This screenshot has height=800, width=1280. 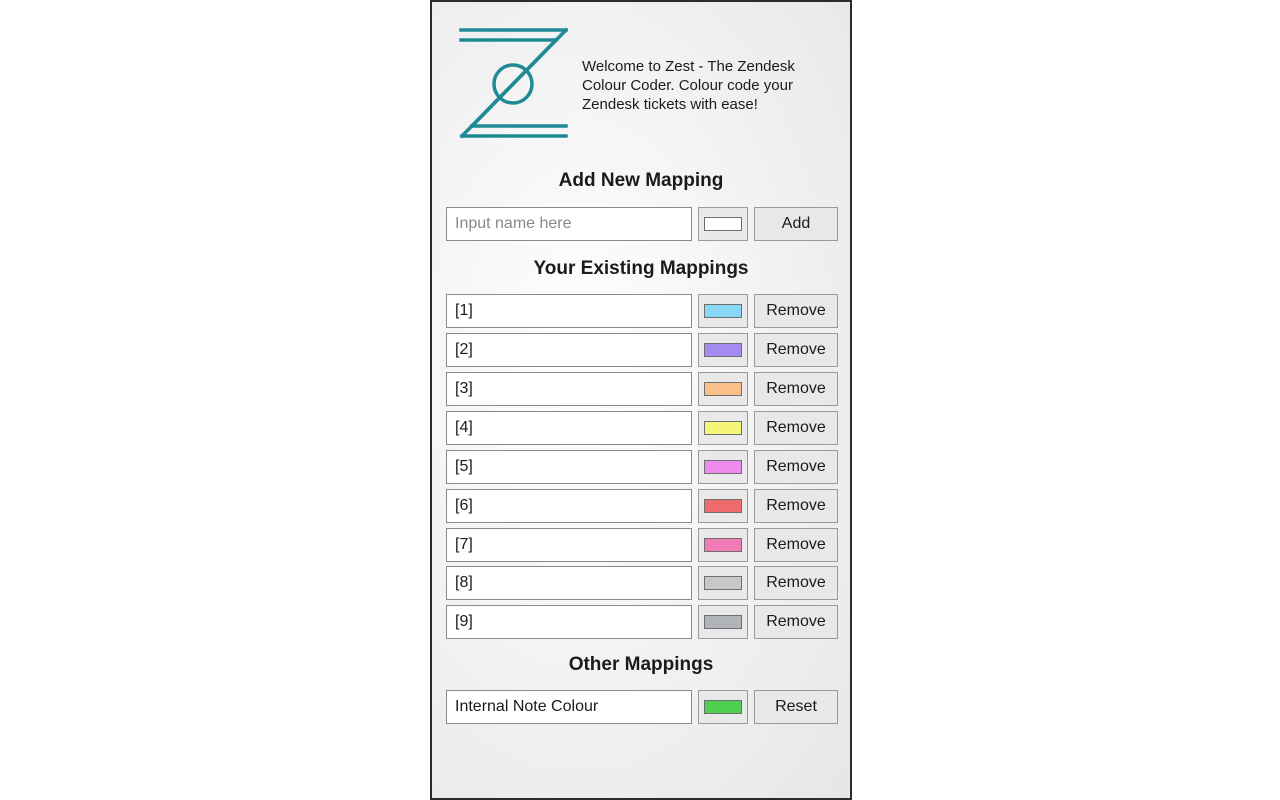 What do you see at coordinates (796, 224) in the screenshot?
I see `add-button: Add` at bounding box center [796, 224].